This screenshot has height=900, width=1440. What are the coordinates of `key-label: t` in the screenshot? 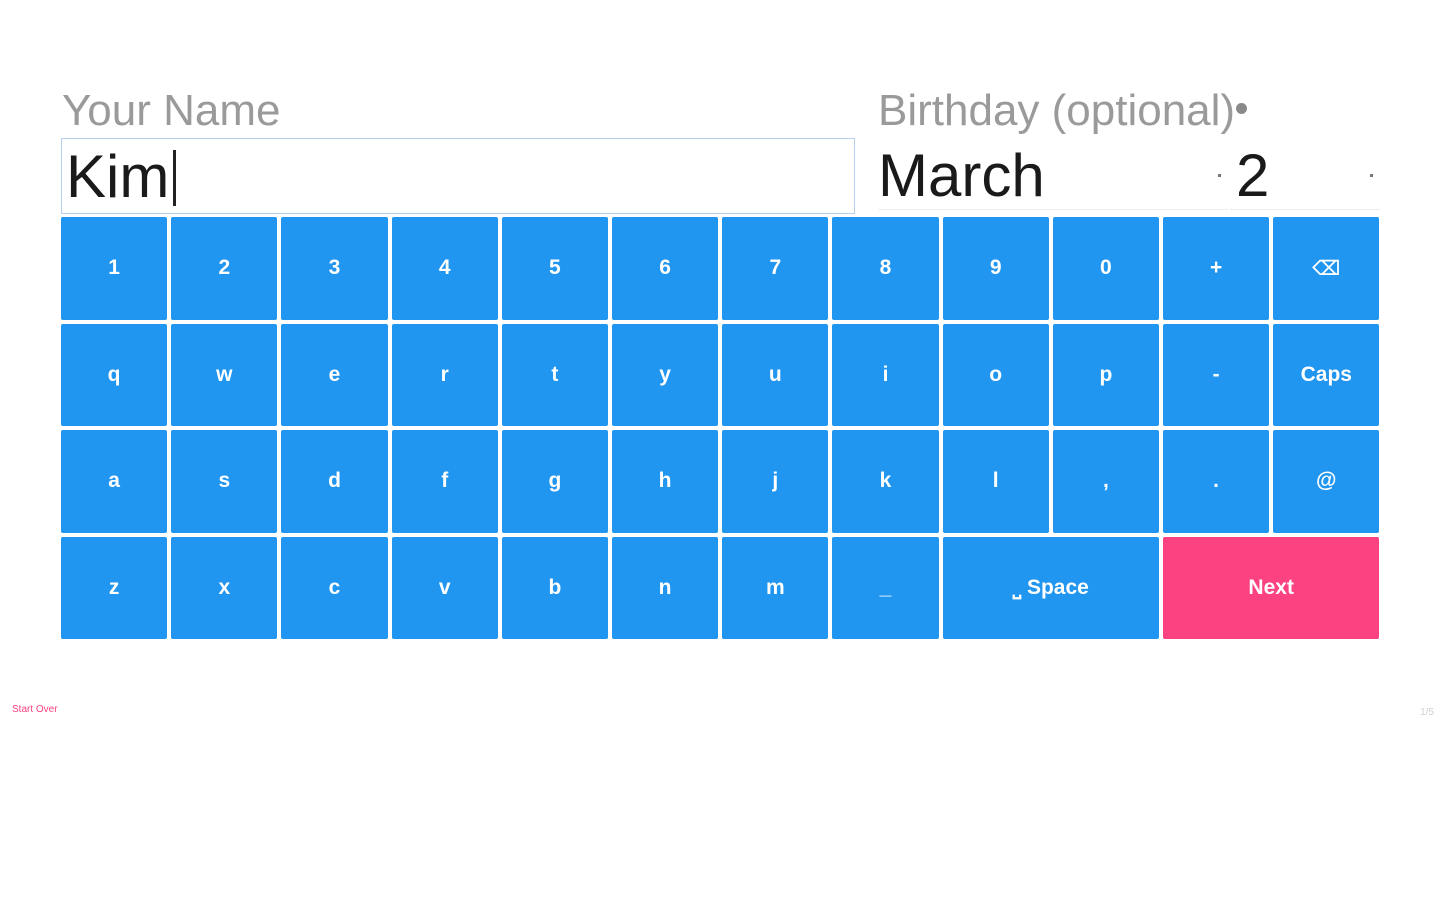 It's located at (555, 374).